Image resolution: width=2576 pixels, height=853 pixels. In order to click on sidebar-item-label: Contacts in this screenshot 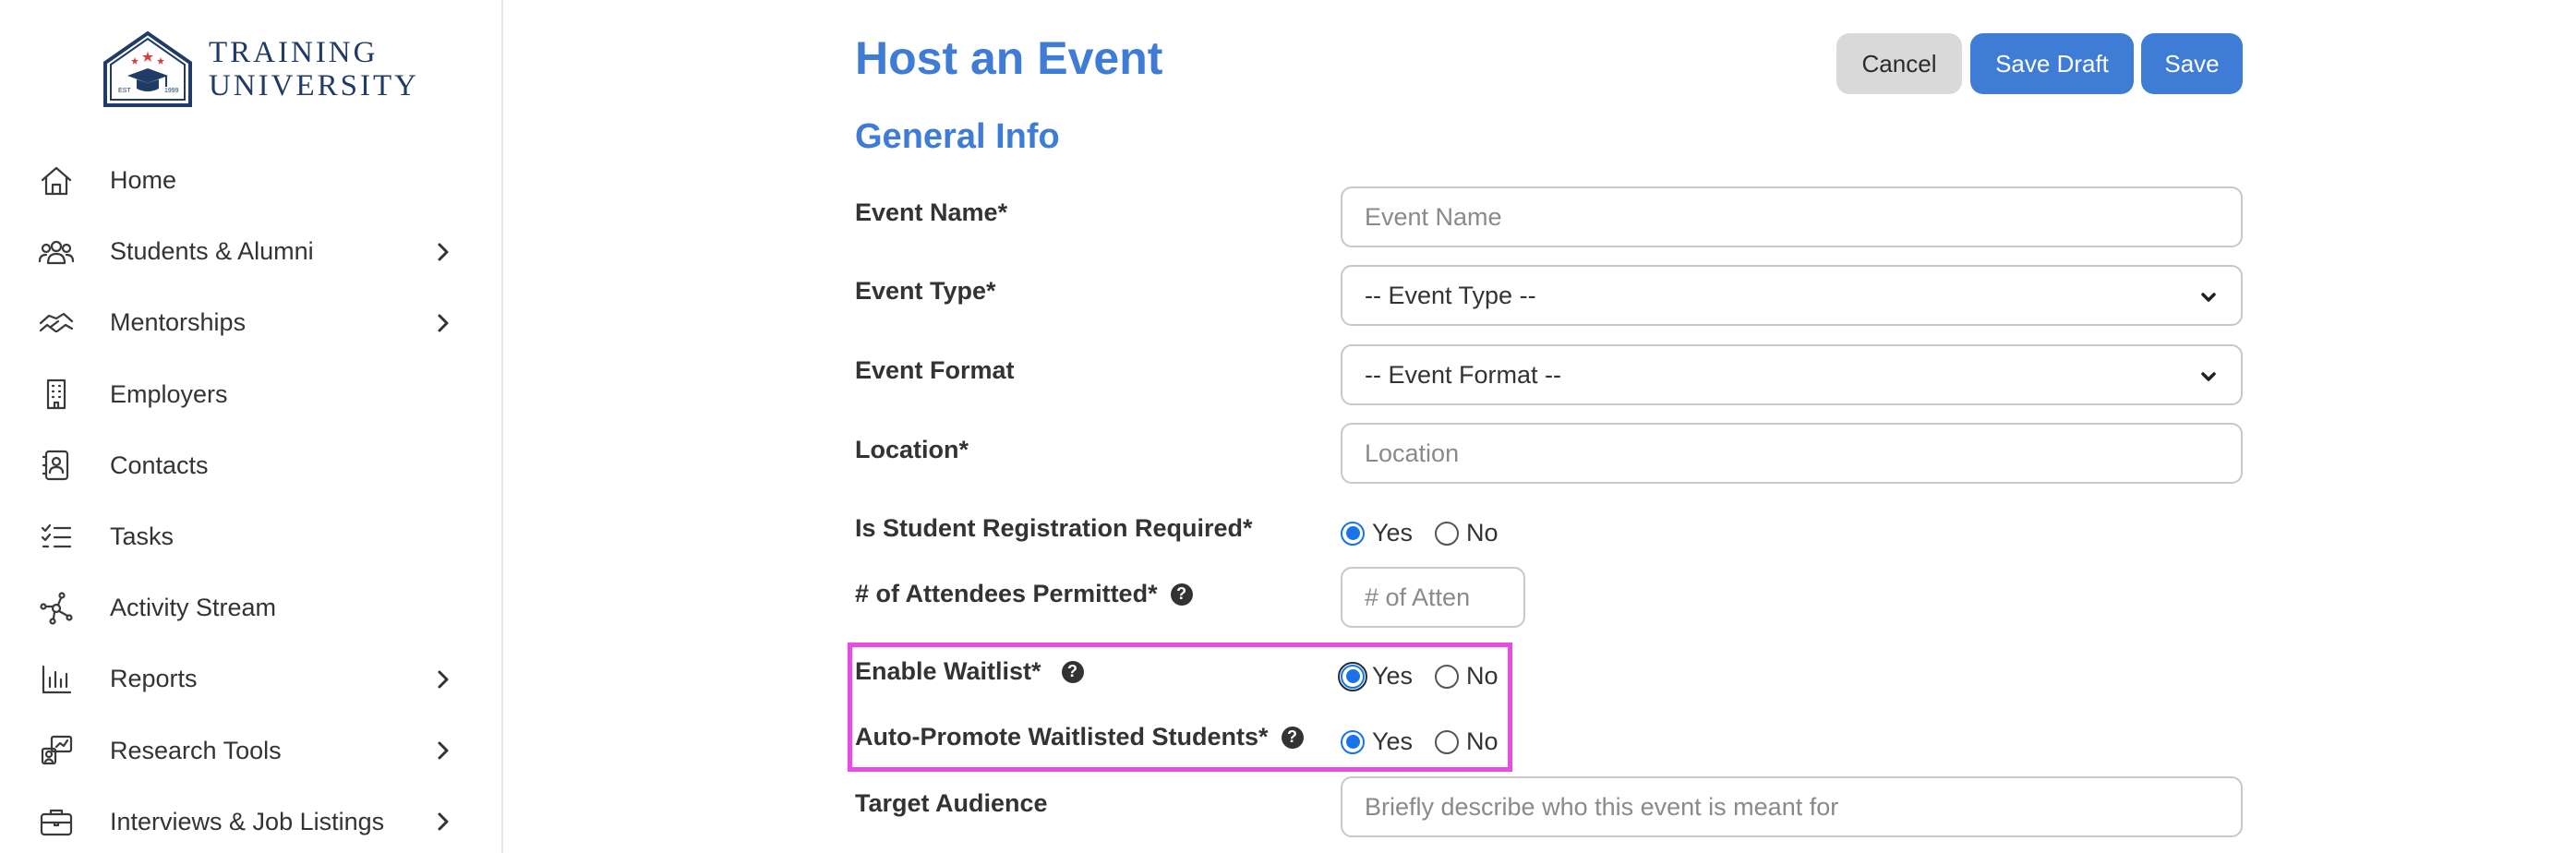, I will do `click(159, 465)`.